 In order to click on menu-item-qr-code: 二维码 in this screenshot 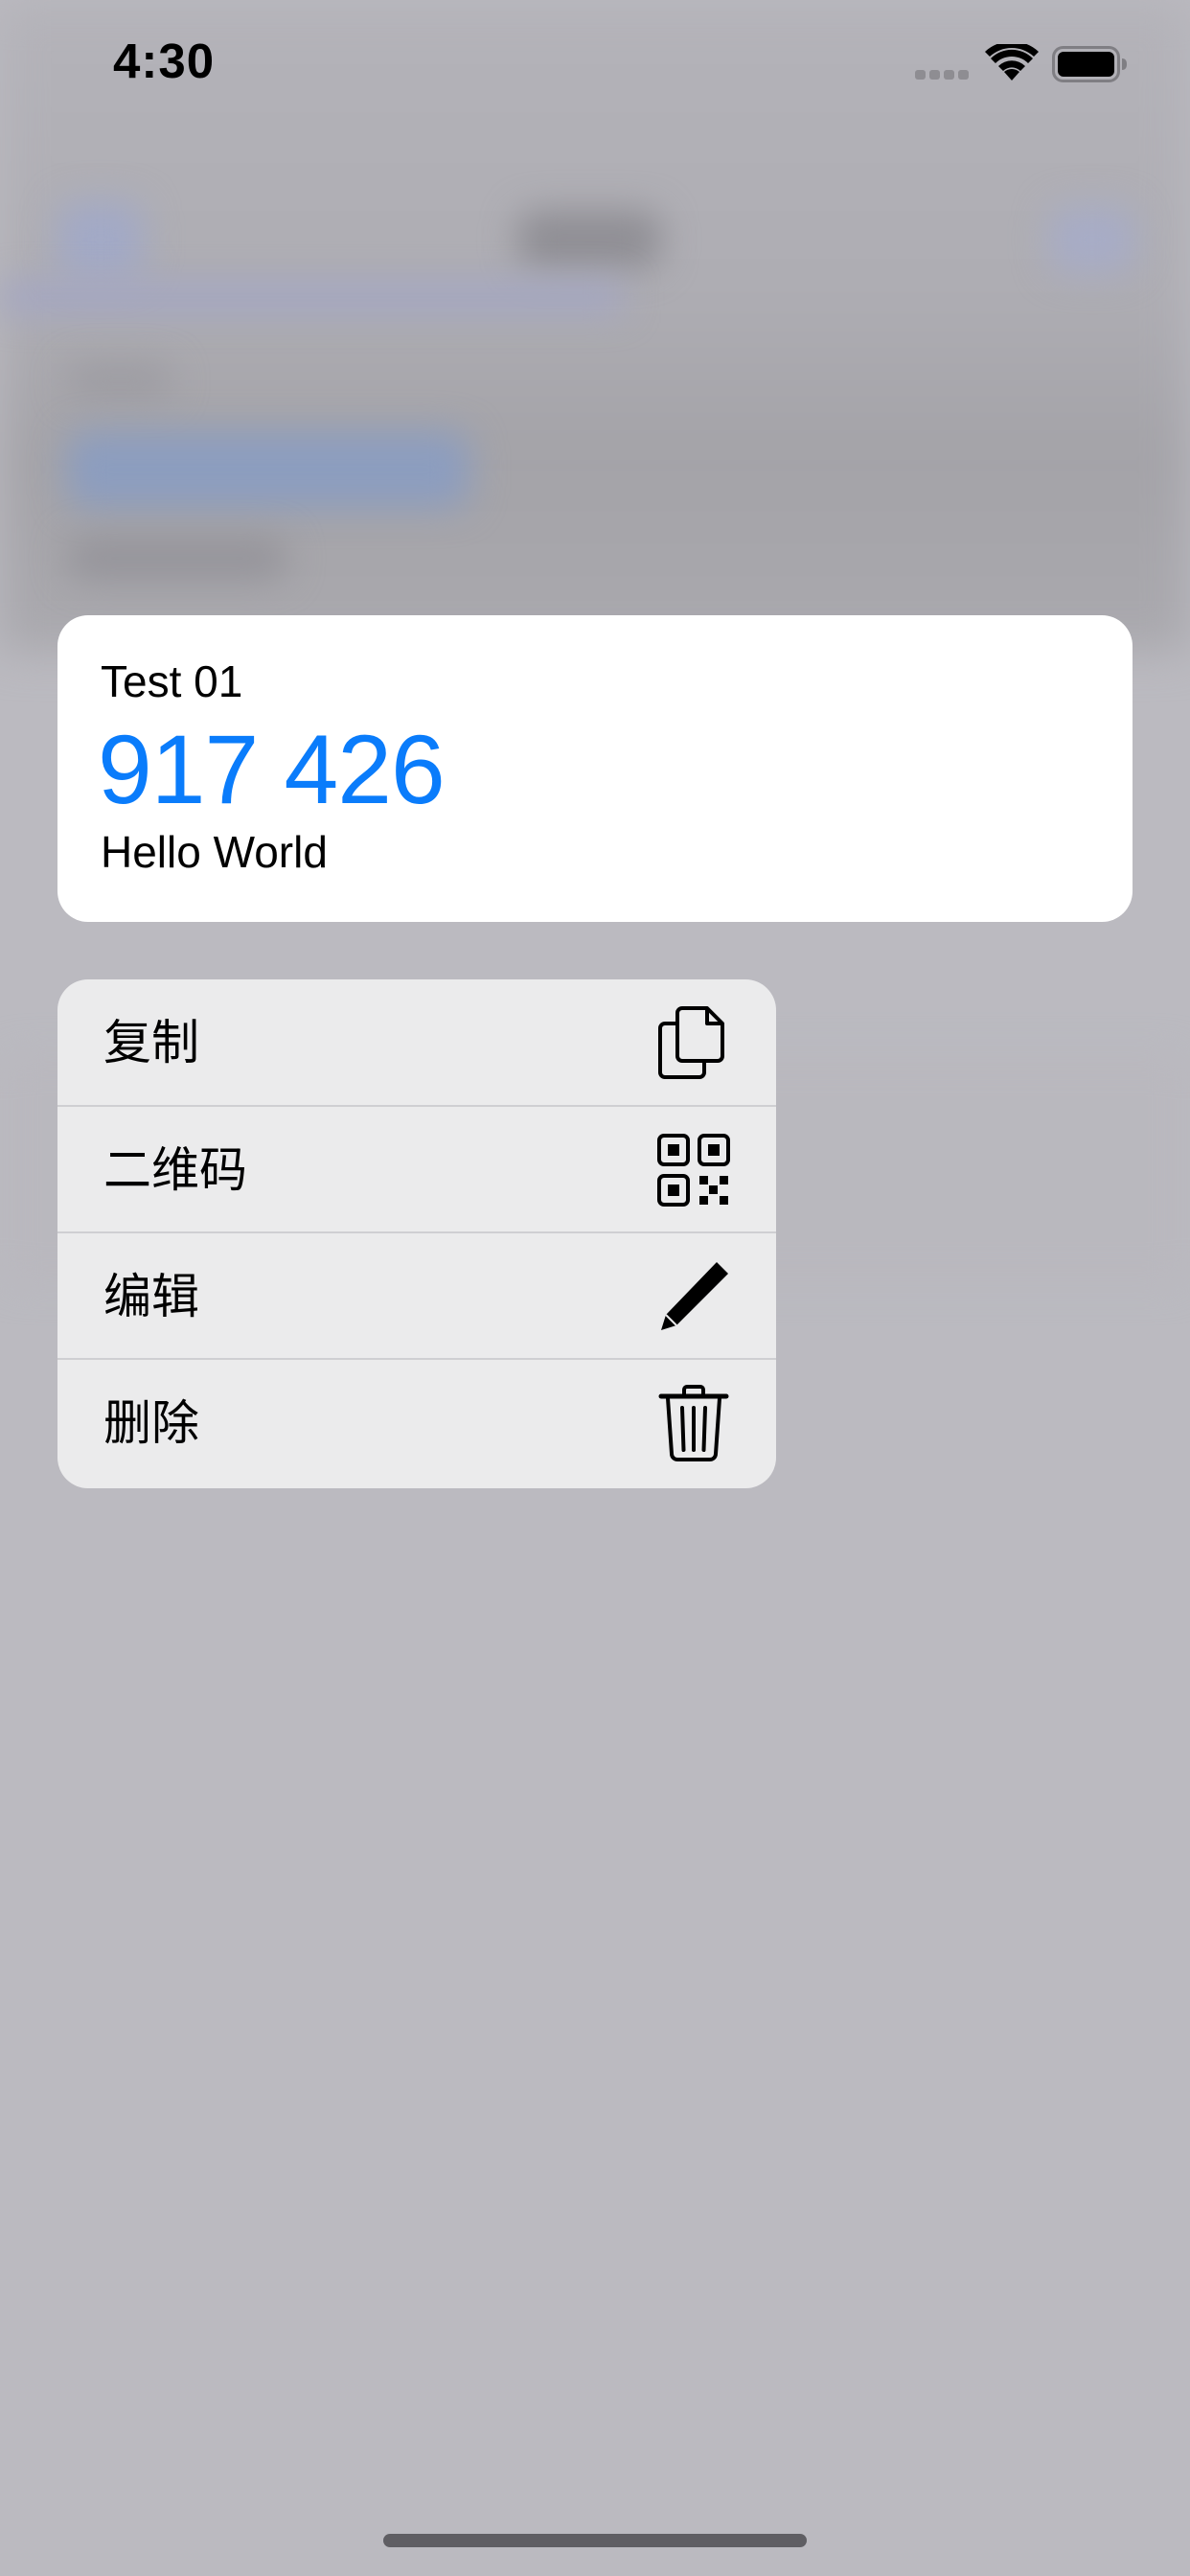, I will do `click(417, 1170)`.